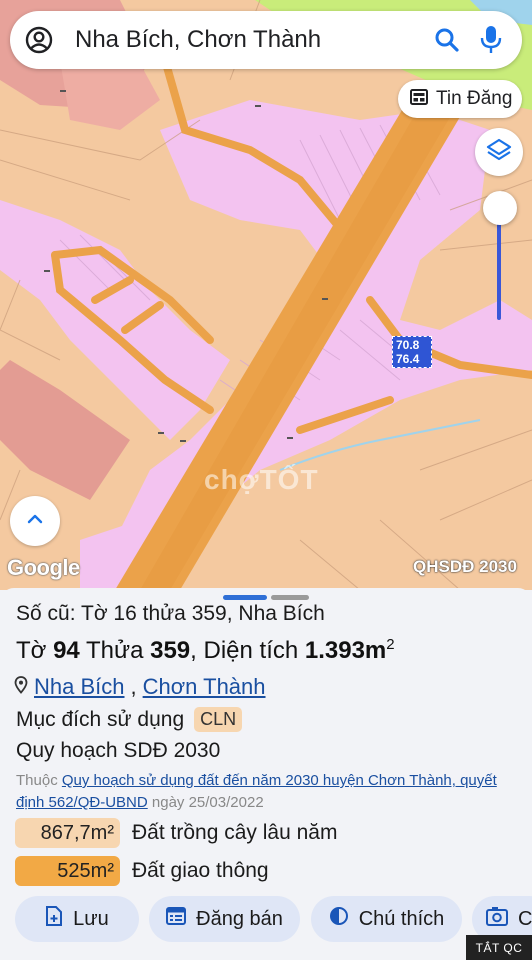 This screenshot has width=532, height=960. Describe the element at coordinates (345, 650) in the screenshot. I see `area-value: 1.393m` at that location.